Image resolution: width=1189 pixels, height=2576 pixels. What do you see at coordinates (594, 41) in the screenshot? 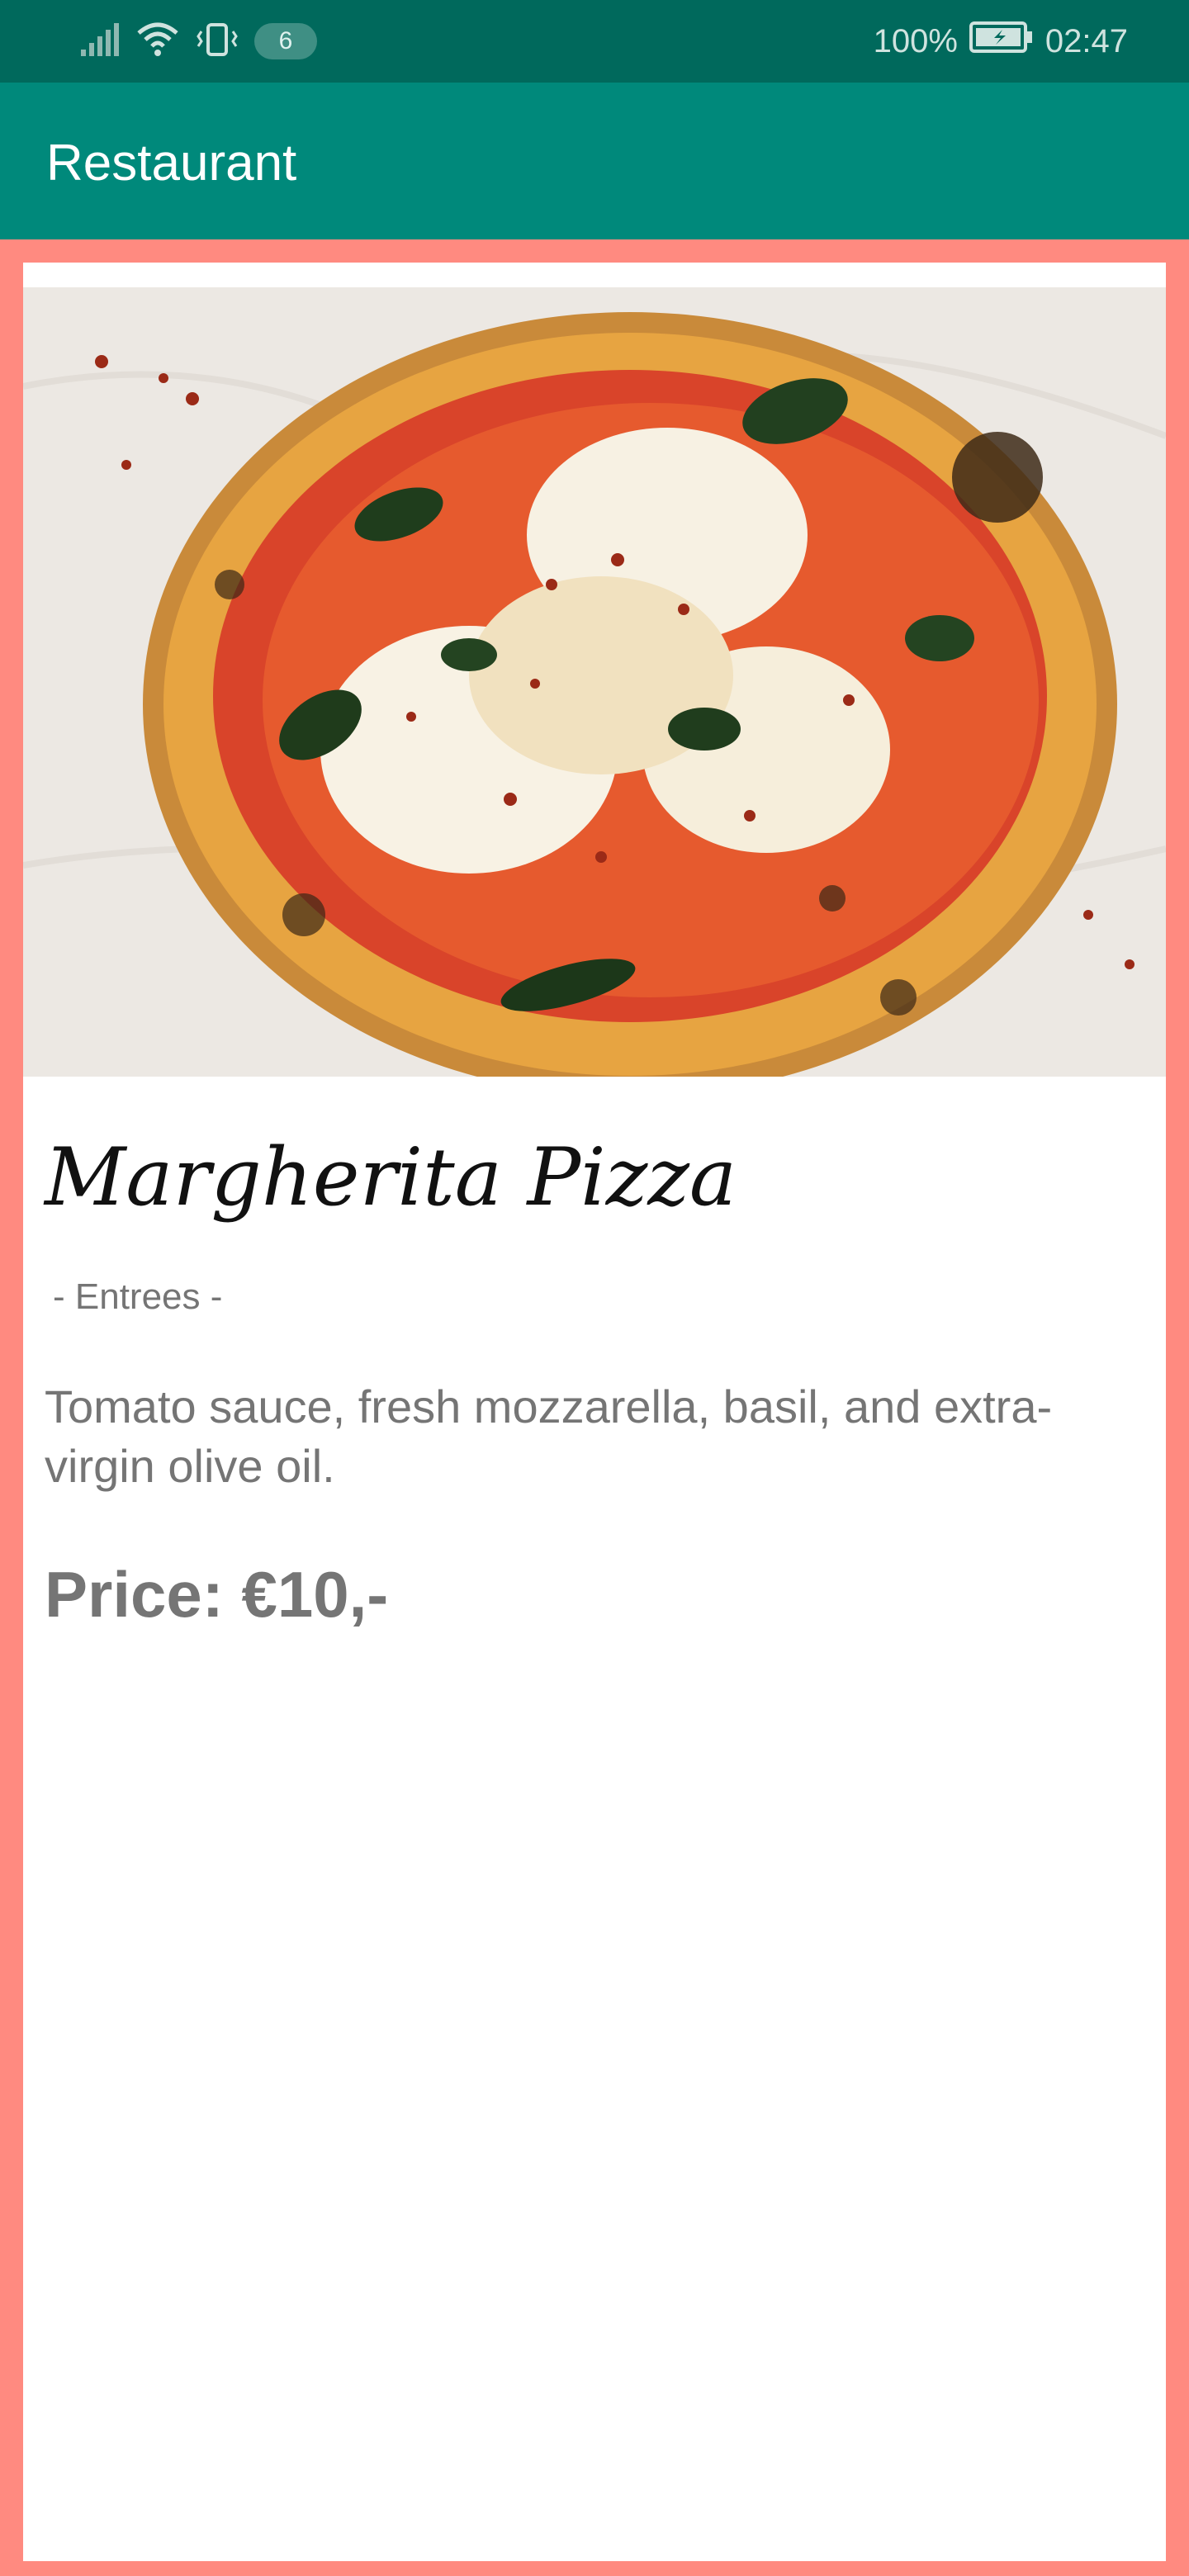
I see `status-bar: 6 100% 02:47` at bounding box center [594, 41].